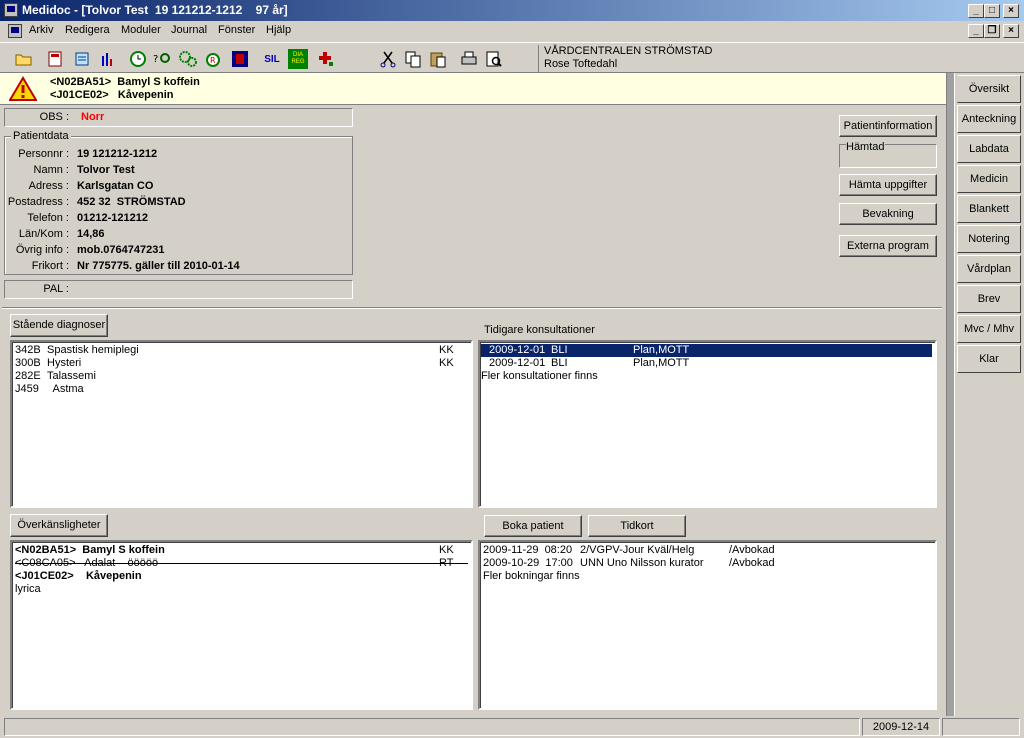  What do you see at coordinates (981, 727) in the screenshot?
I see `status-extra` at bounding box center [981, 727].